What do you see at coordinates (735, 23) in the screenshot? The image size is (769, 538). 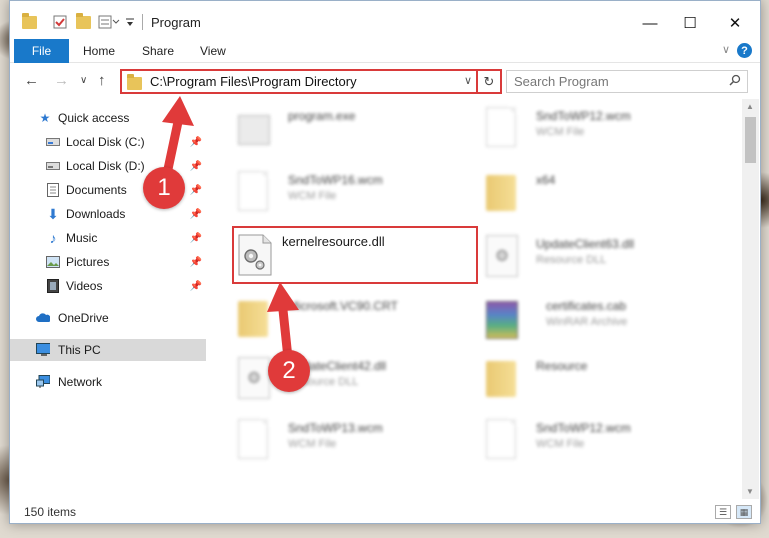 I see `close-button: ✕` at bounding box center [735, 23].